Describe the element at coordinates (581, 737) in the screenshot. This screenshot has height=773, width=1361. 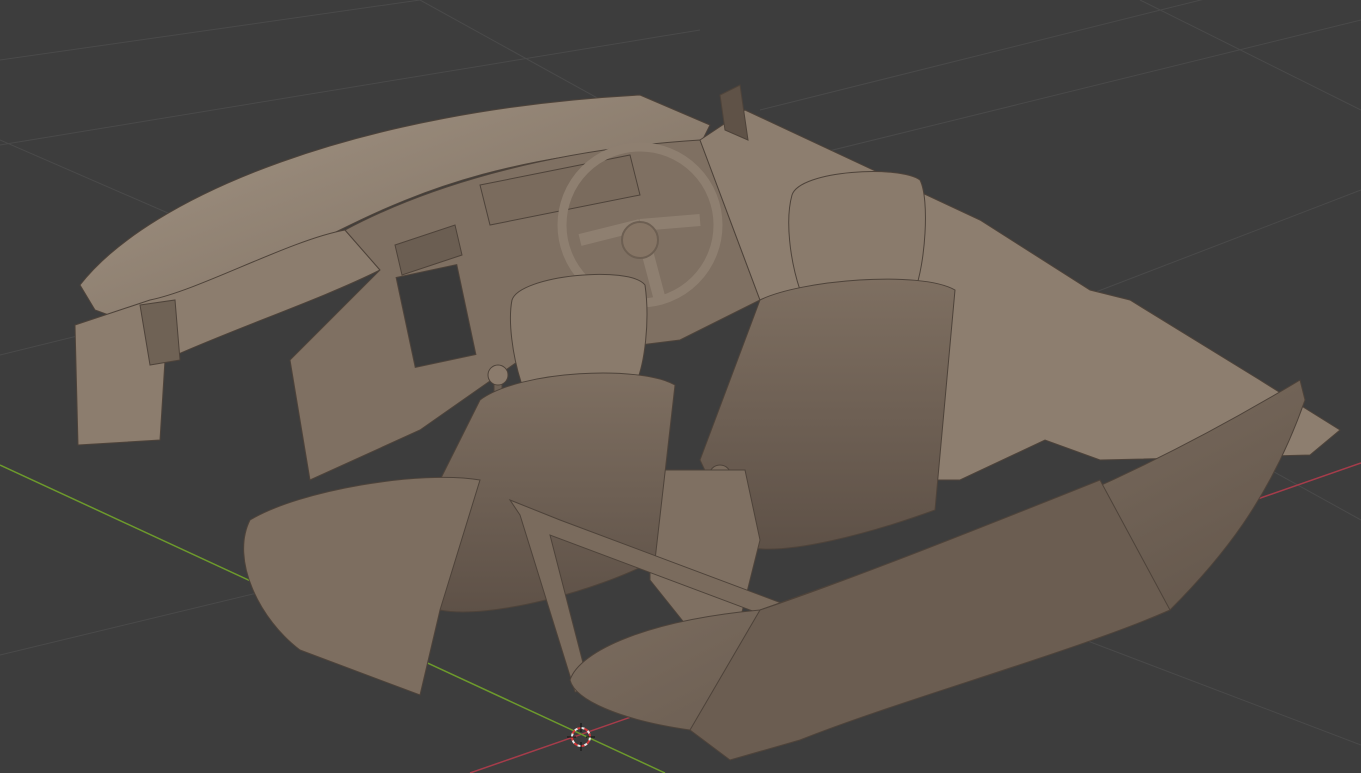
I see `3d-cursor-icon` at that location.